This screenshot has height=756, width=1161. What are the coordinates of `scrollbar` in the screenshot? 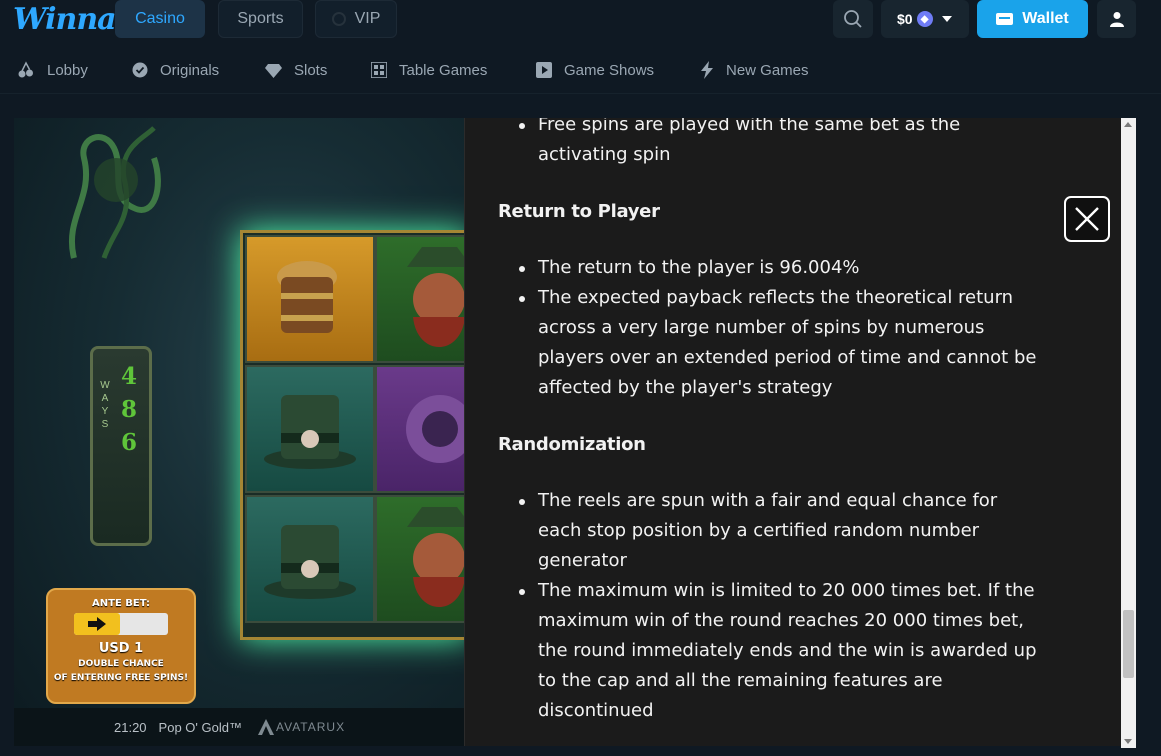 It's located at (1128, 433).